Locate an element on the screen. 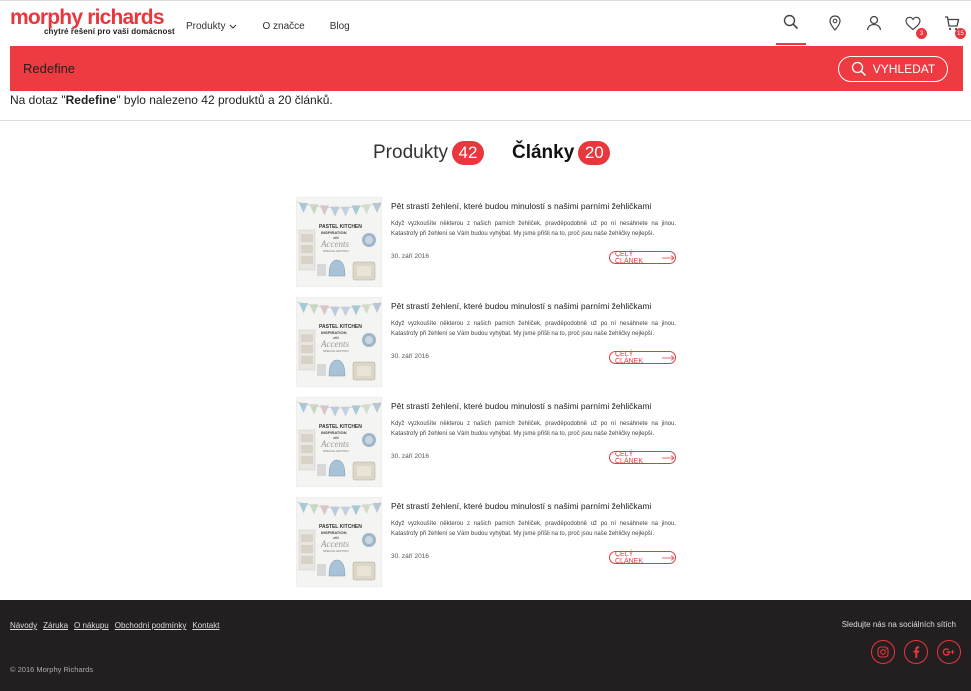  footer-link-shopping: O nákupu is located at coordinates (91, 625).